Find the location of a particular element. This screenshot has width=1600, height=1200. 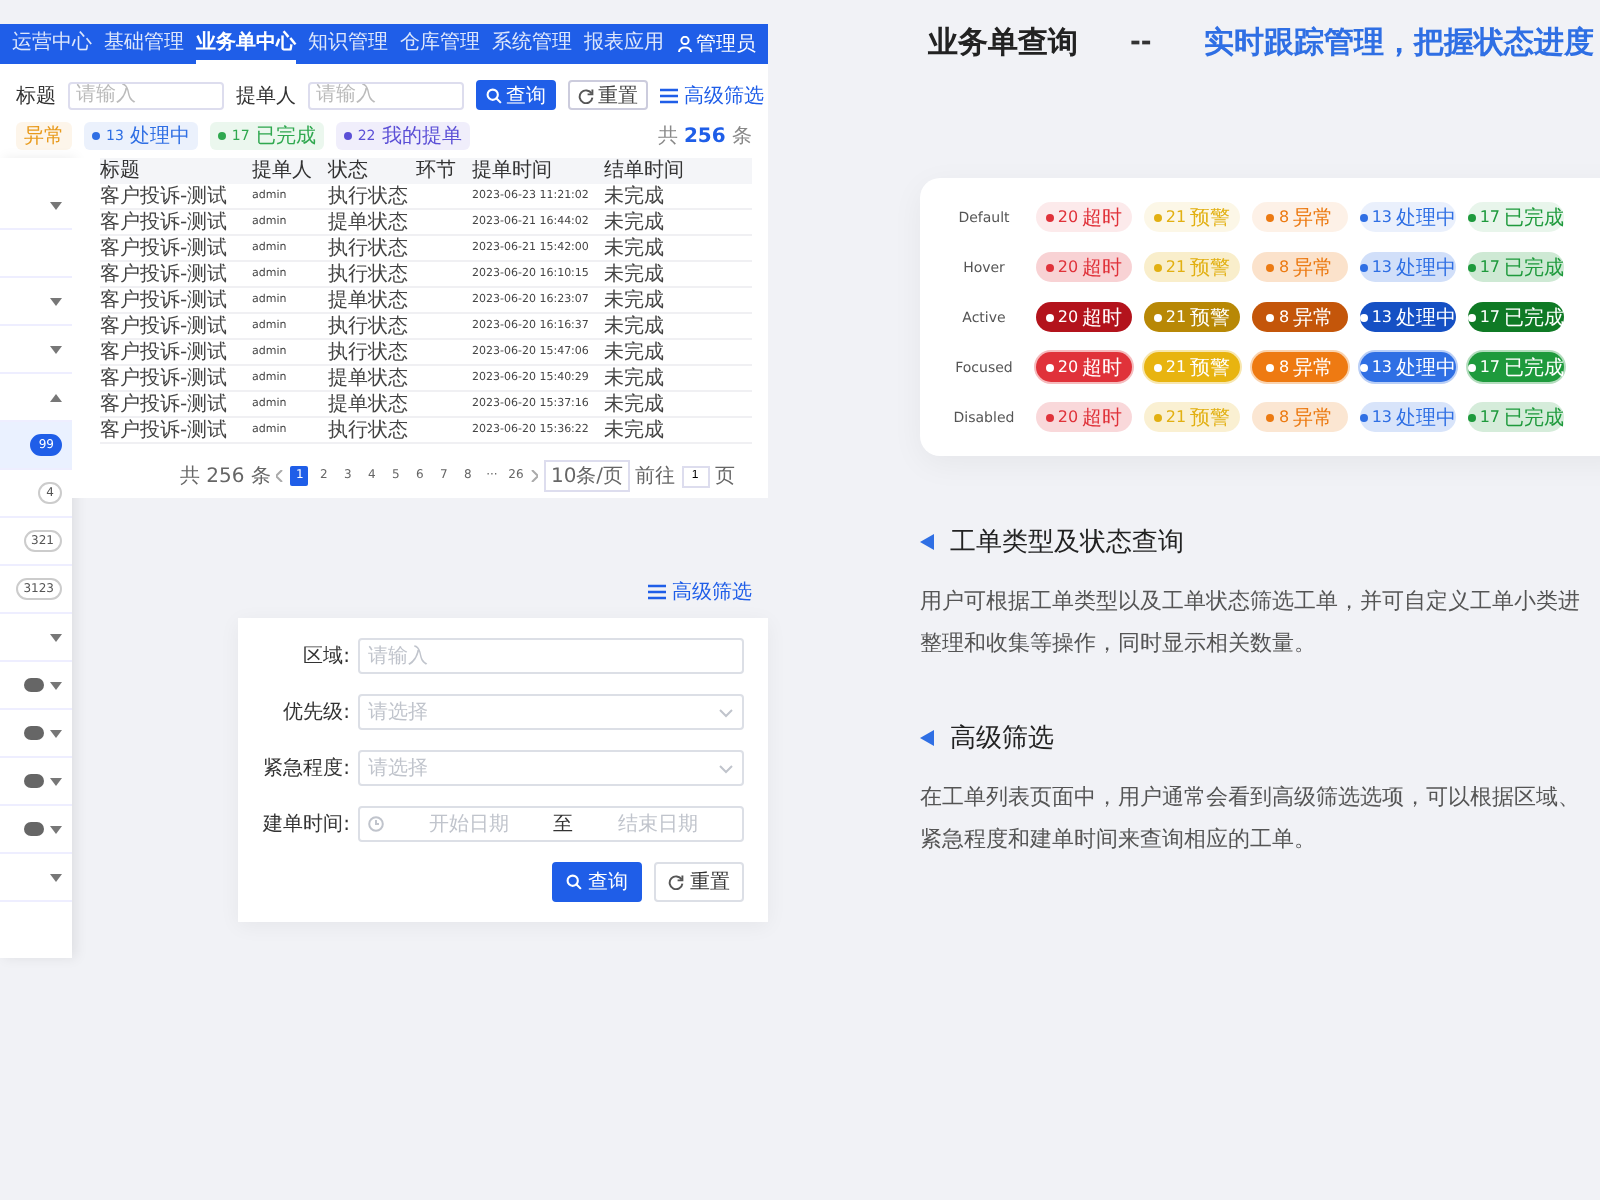

status-label: 异常 is located at coordinates (44, 136).